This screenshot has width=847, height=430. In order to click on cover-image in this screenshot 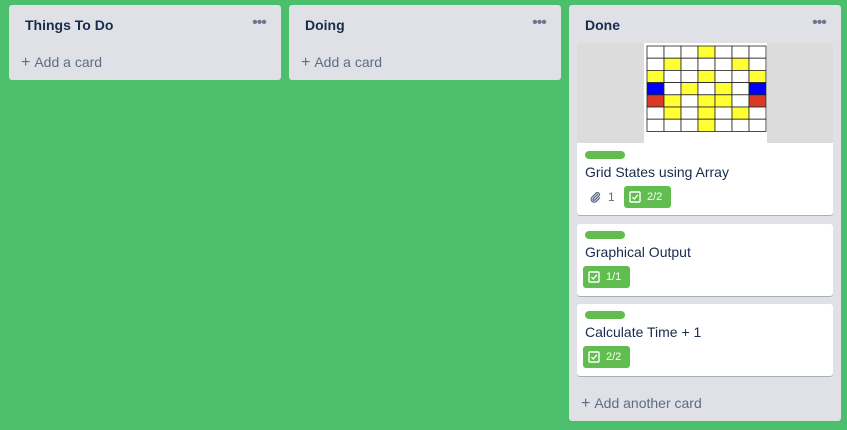, I will do `click(705, 93)`.